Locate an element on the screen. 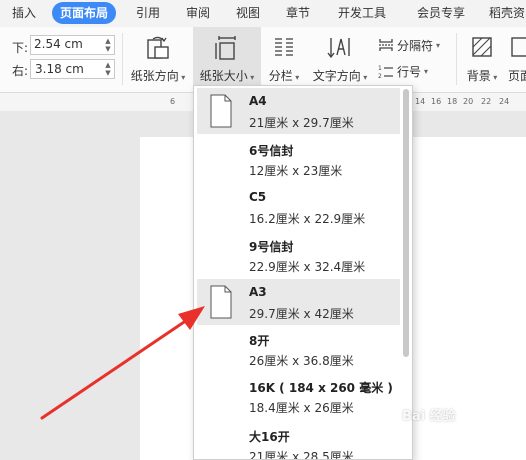 This screenshot has width=526, height=460. tab-sections: 章节 is located at coordinates (298, 13).